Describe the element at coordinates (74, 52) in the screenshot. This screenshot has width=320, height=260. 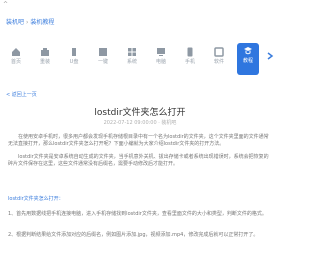
I see `usb-icon` at that location.